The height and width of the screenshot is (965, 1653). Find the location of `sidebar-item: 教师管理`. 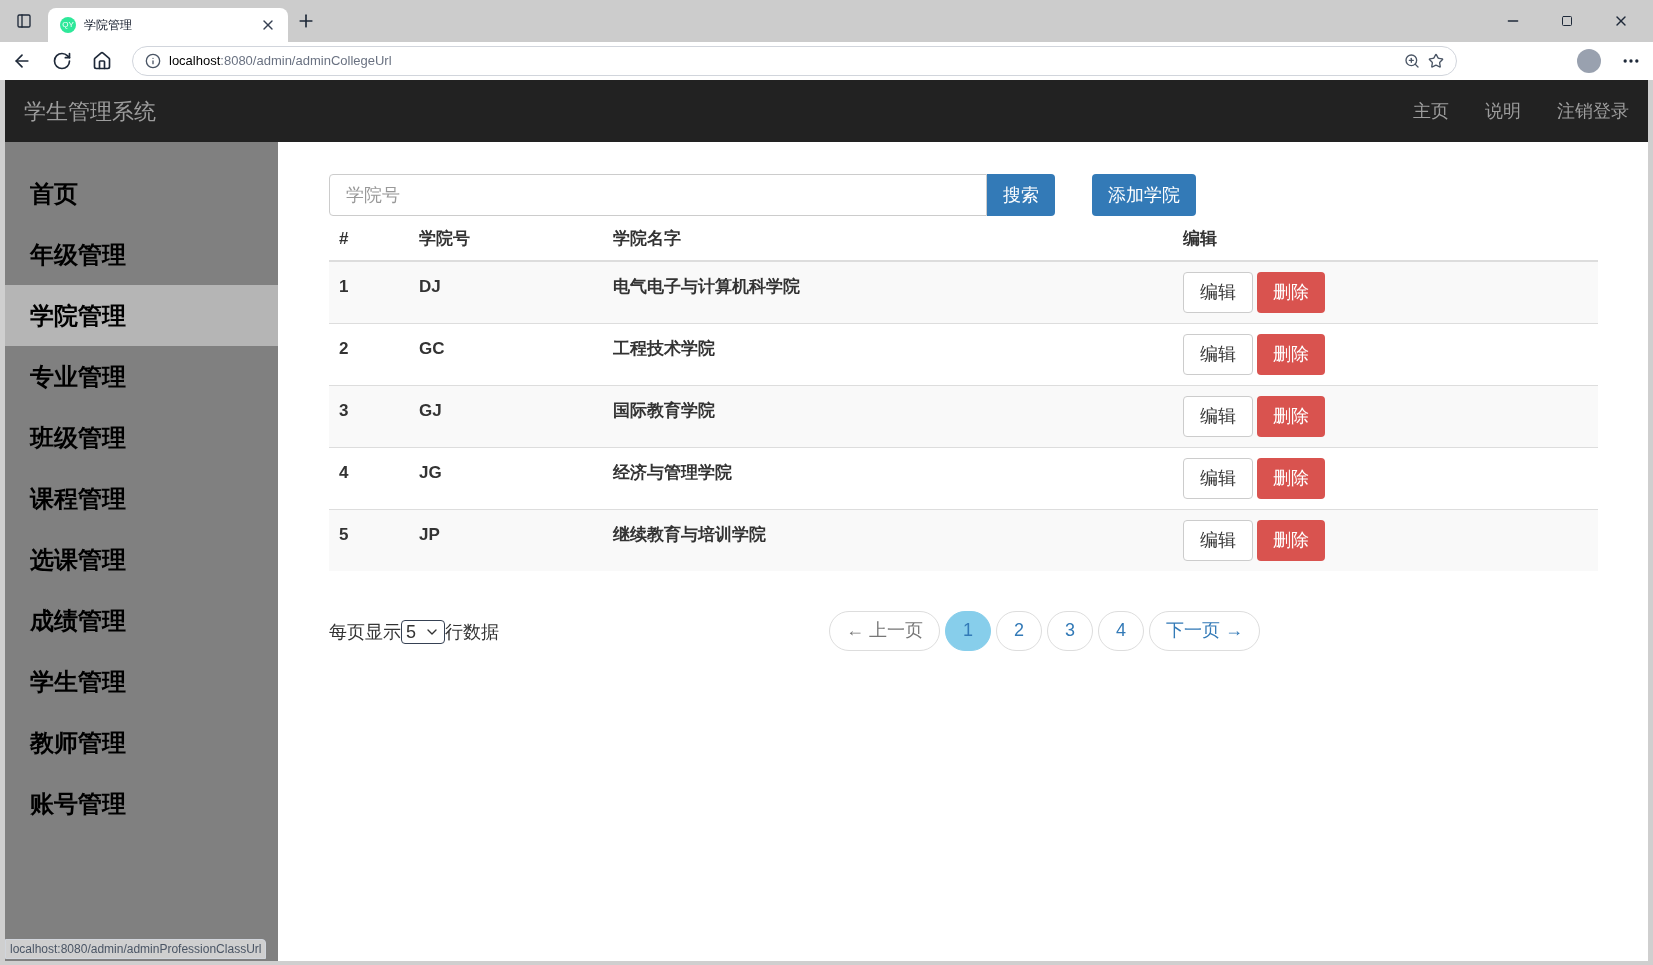

sidebar-item: 教师管理 is located at coordinates (141, 742).